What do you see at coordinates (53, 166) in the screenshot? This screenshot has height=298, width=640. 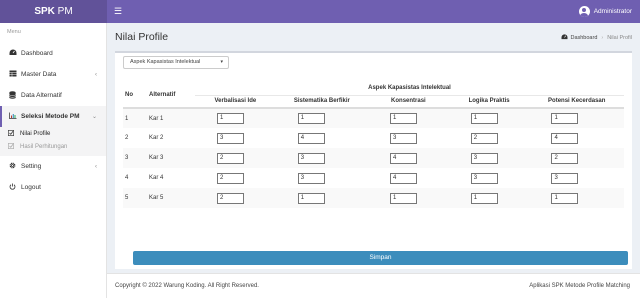 I see `sidebar-item-setting: Setting ‹` at bounding box center [53, 166].